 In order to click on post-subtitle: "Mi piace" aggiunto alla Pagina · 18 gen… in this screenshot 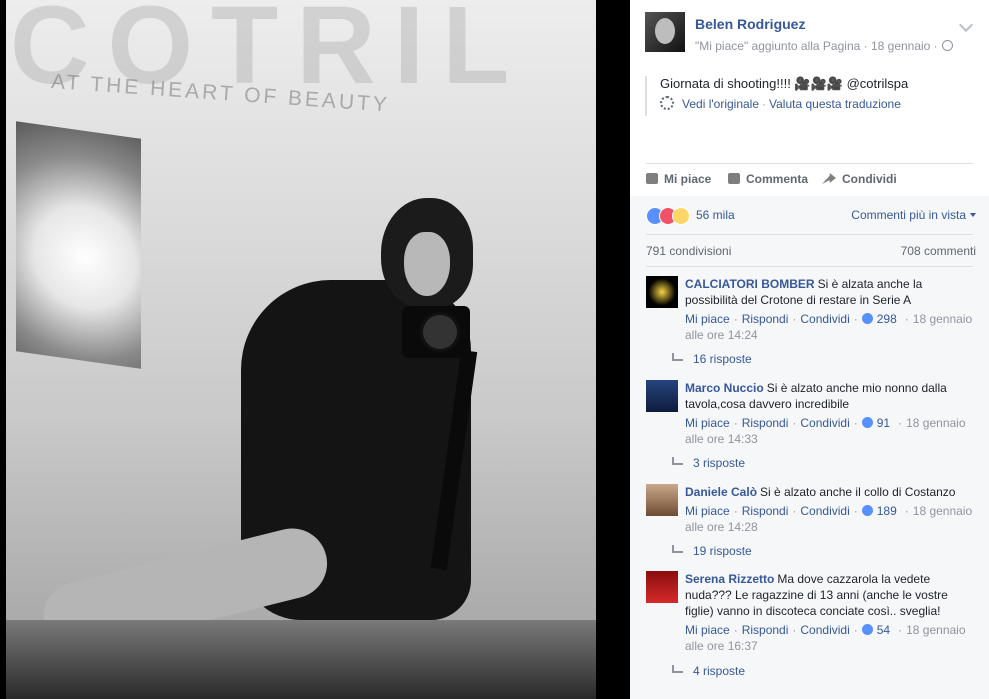, I will do `click(824, 46)`.